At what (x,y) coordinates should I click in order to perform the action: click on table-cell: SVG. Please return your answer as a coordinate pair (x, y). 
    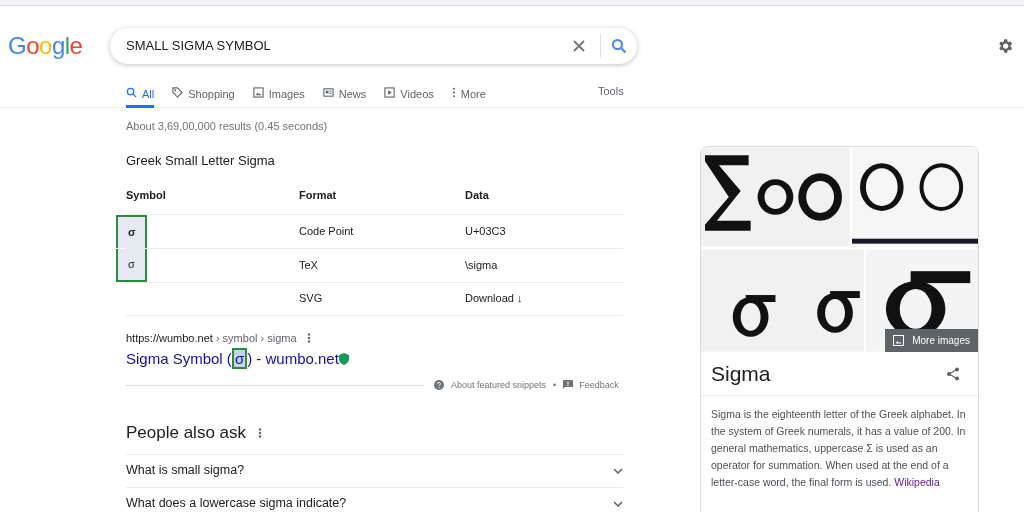
    Looking at the image, I should click on (311, 298).